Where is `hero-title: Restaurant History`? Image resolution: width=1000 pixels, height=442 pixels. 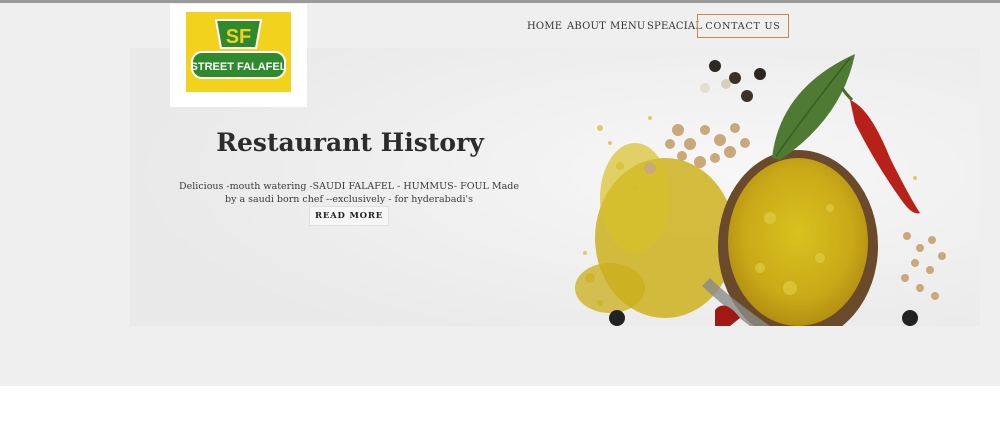
hero-title: Restaurant History is located at coordinates (350, 142).